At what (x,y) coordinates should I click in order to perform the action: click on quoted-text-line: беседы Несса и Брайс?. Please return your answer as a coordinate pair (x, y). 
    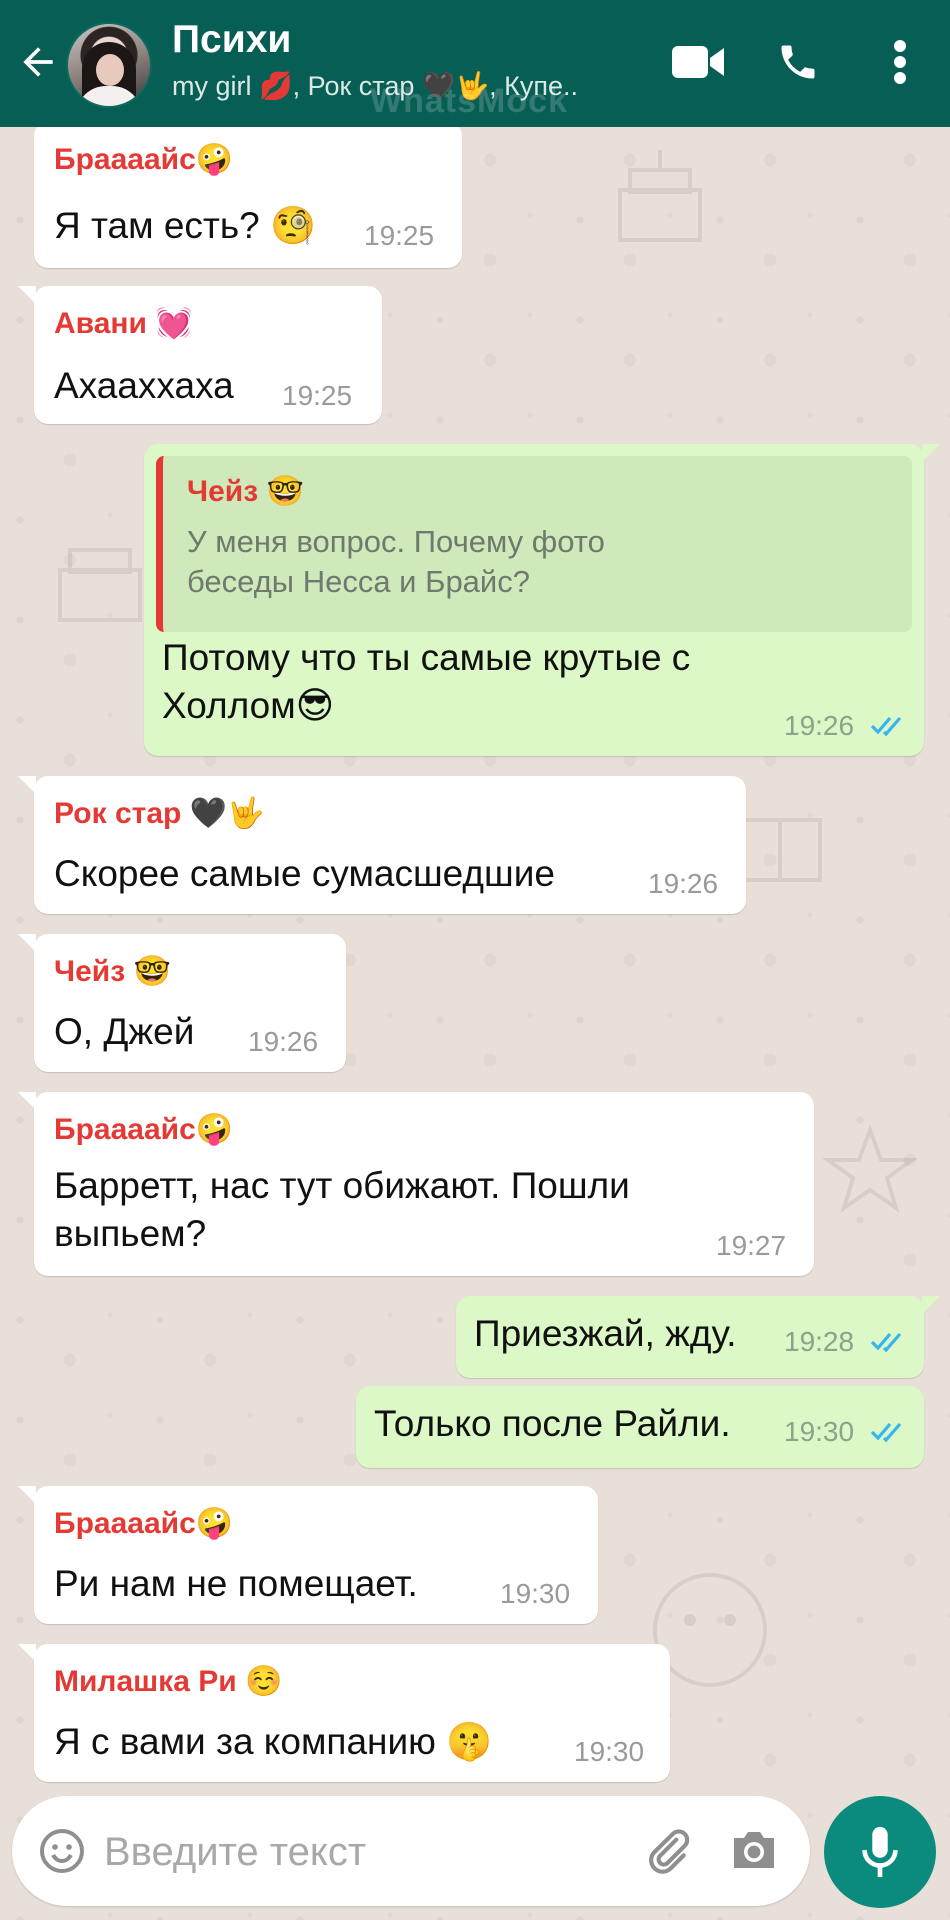
    Looking at the image, I should click on (358, 581).